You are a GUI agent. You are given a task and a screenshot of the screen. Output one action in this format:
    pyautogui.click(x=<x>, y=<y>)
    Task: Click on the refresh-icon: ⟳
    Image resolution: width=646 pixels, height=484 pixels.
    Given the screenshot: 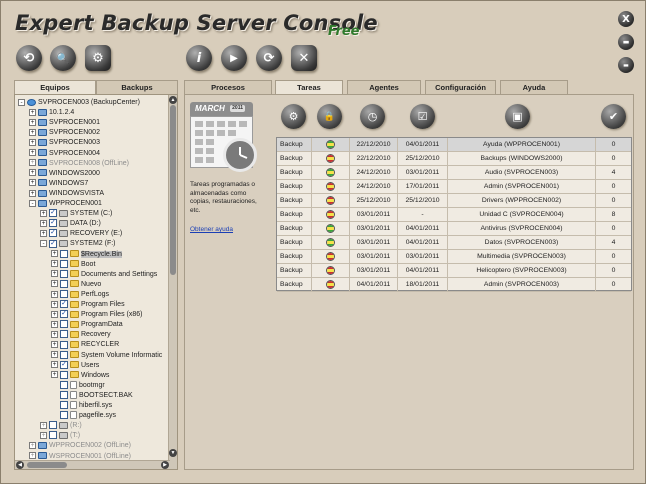 What is the action you would take?
    pyautogui.click(x=269, y=58)
    